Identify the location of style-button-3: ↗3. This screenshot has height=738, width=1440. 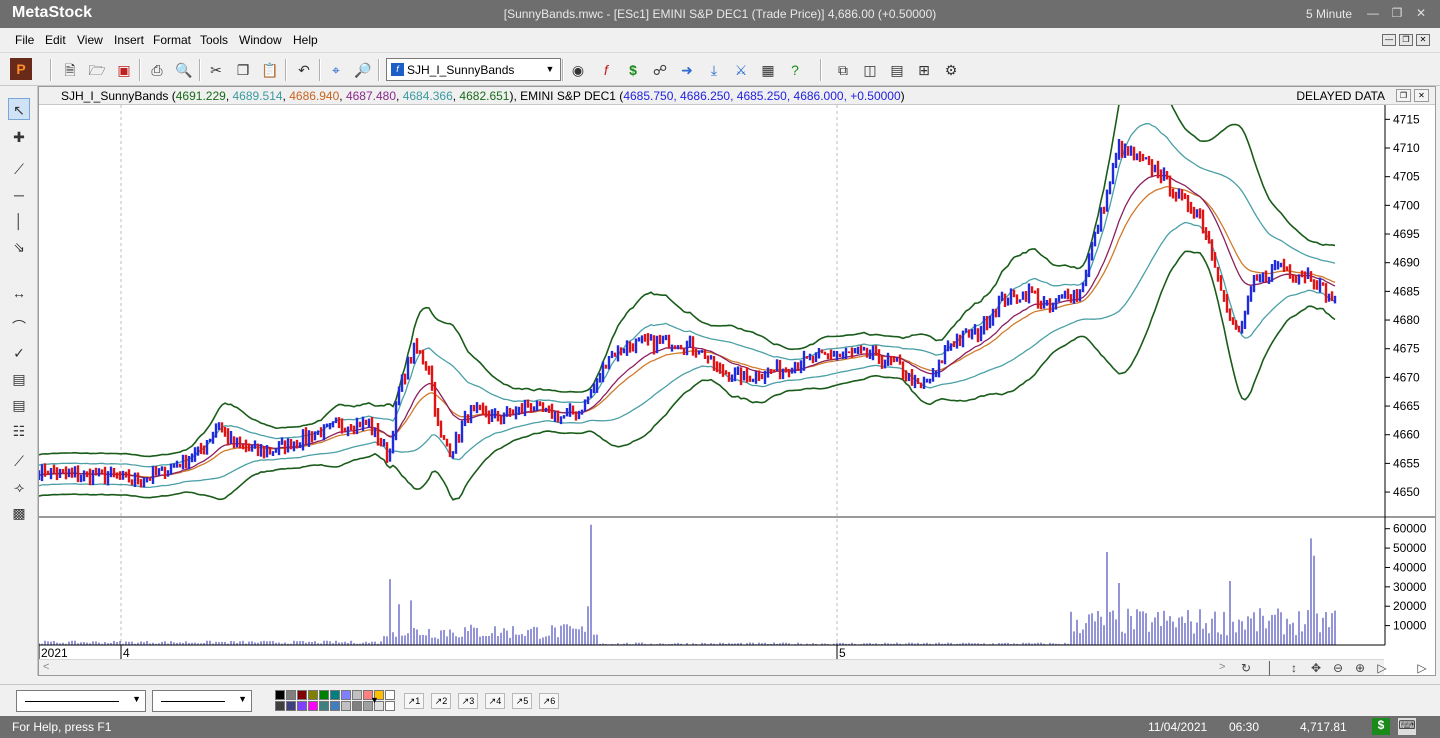
(468, 701).